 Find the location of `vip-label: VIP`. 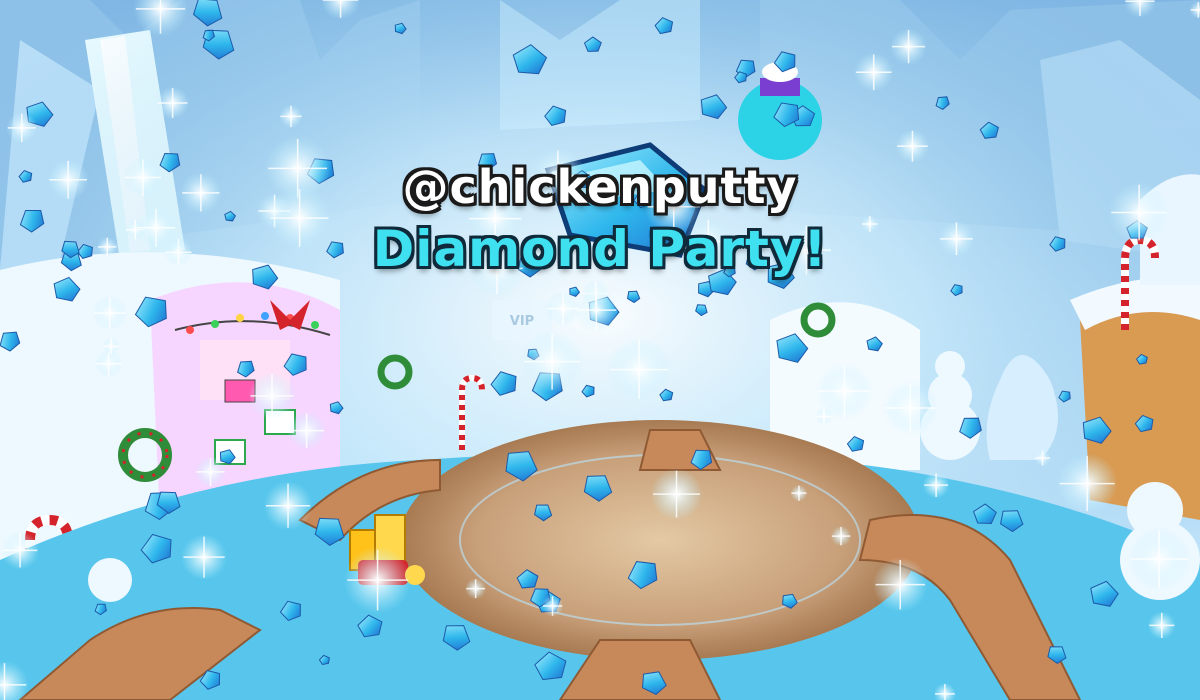

vip-label: VIP is located at coordinates (522, 321).